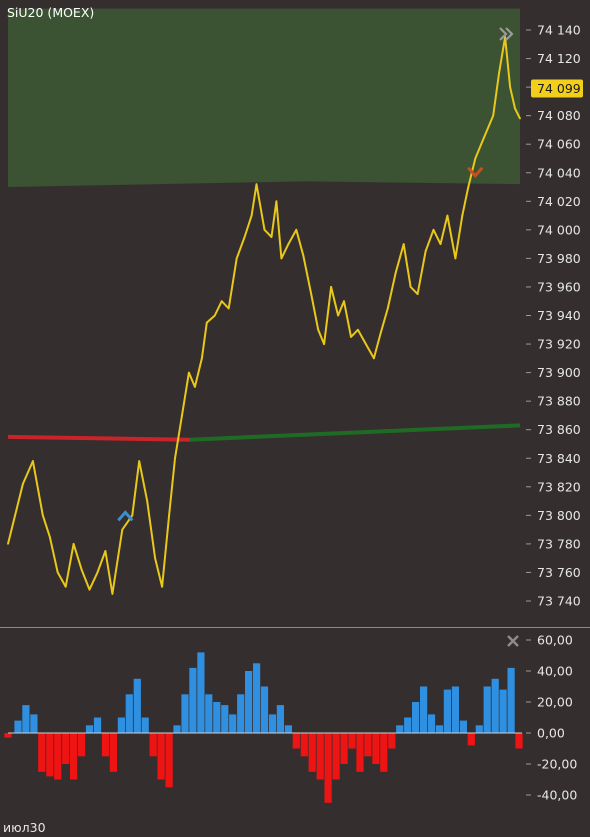  Describe the element at coordinates (559, 144) in the screenshot. I see `y-tick-label: 74 060` at that location.